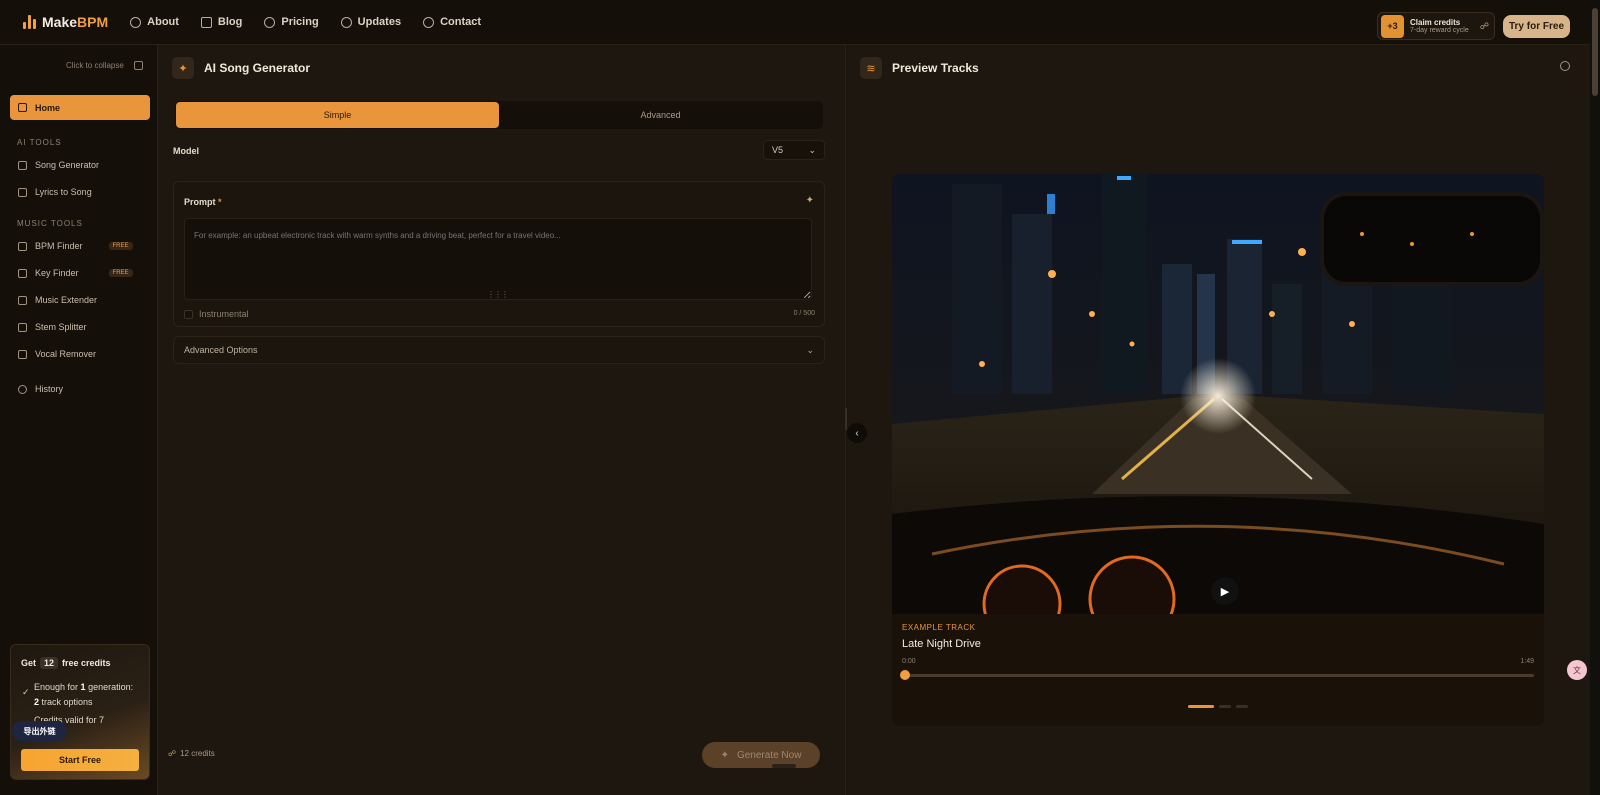 The width and height of the screenshot is (1600, 795). I want to click on music-note-icon, so click(22, 165).